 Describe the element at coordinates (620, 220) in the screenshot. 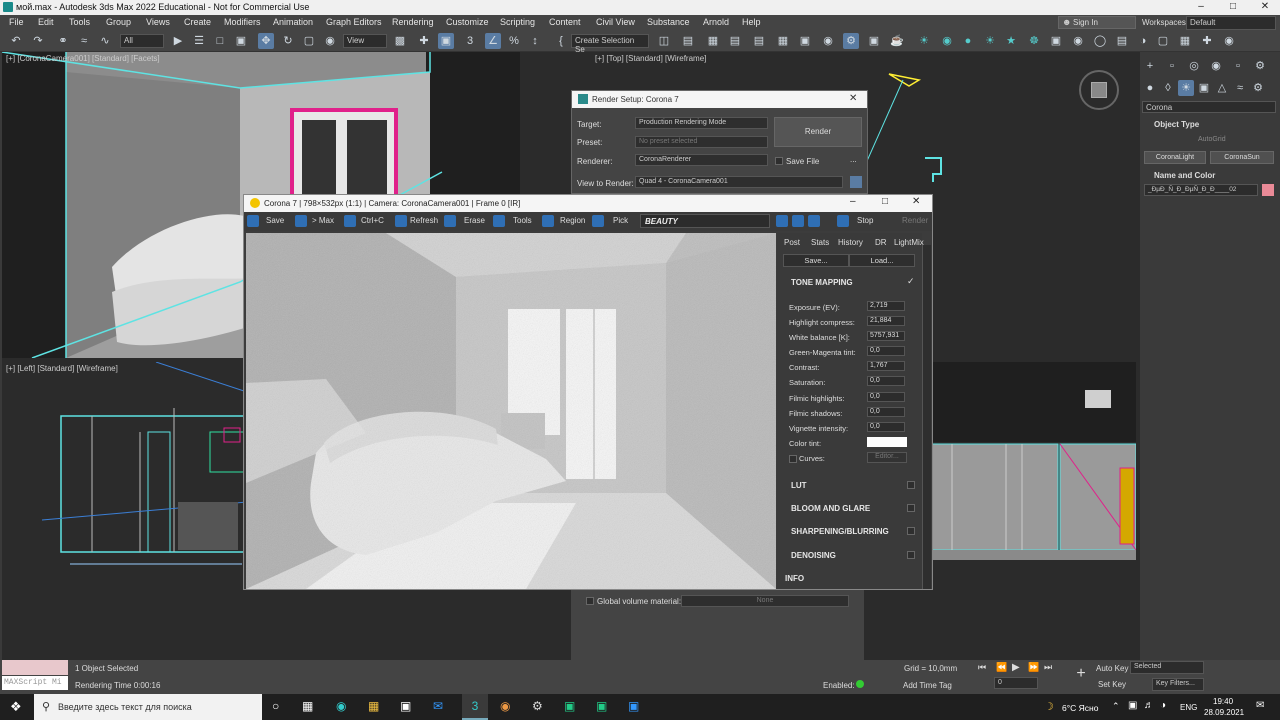

I see `vfb-pick-button: Pick` at that location.